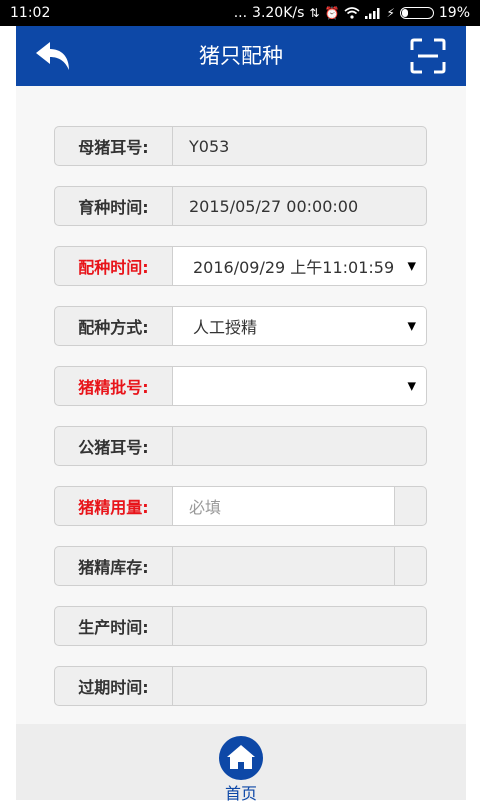 The image size is (480, 804). I want to click on boar-ear-tag-label: 公猪耳号:, so click(114, 446).